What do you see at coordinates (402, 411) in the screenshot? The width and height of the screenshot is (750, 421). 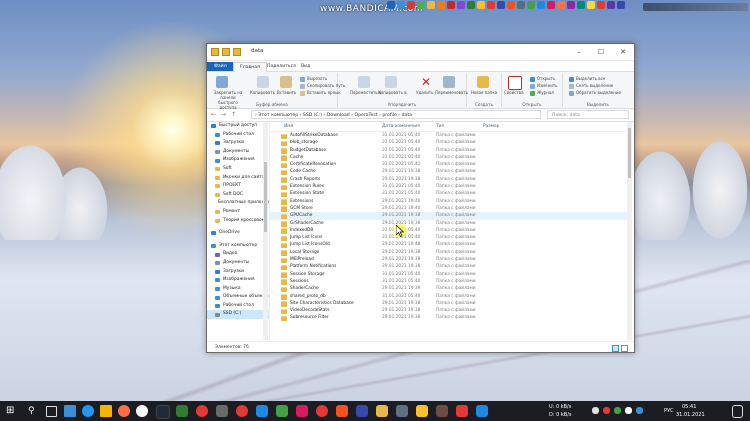 I see `steam-icon` at bounding box center [402, 411].